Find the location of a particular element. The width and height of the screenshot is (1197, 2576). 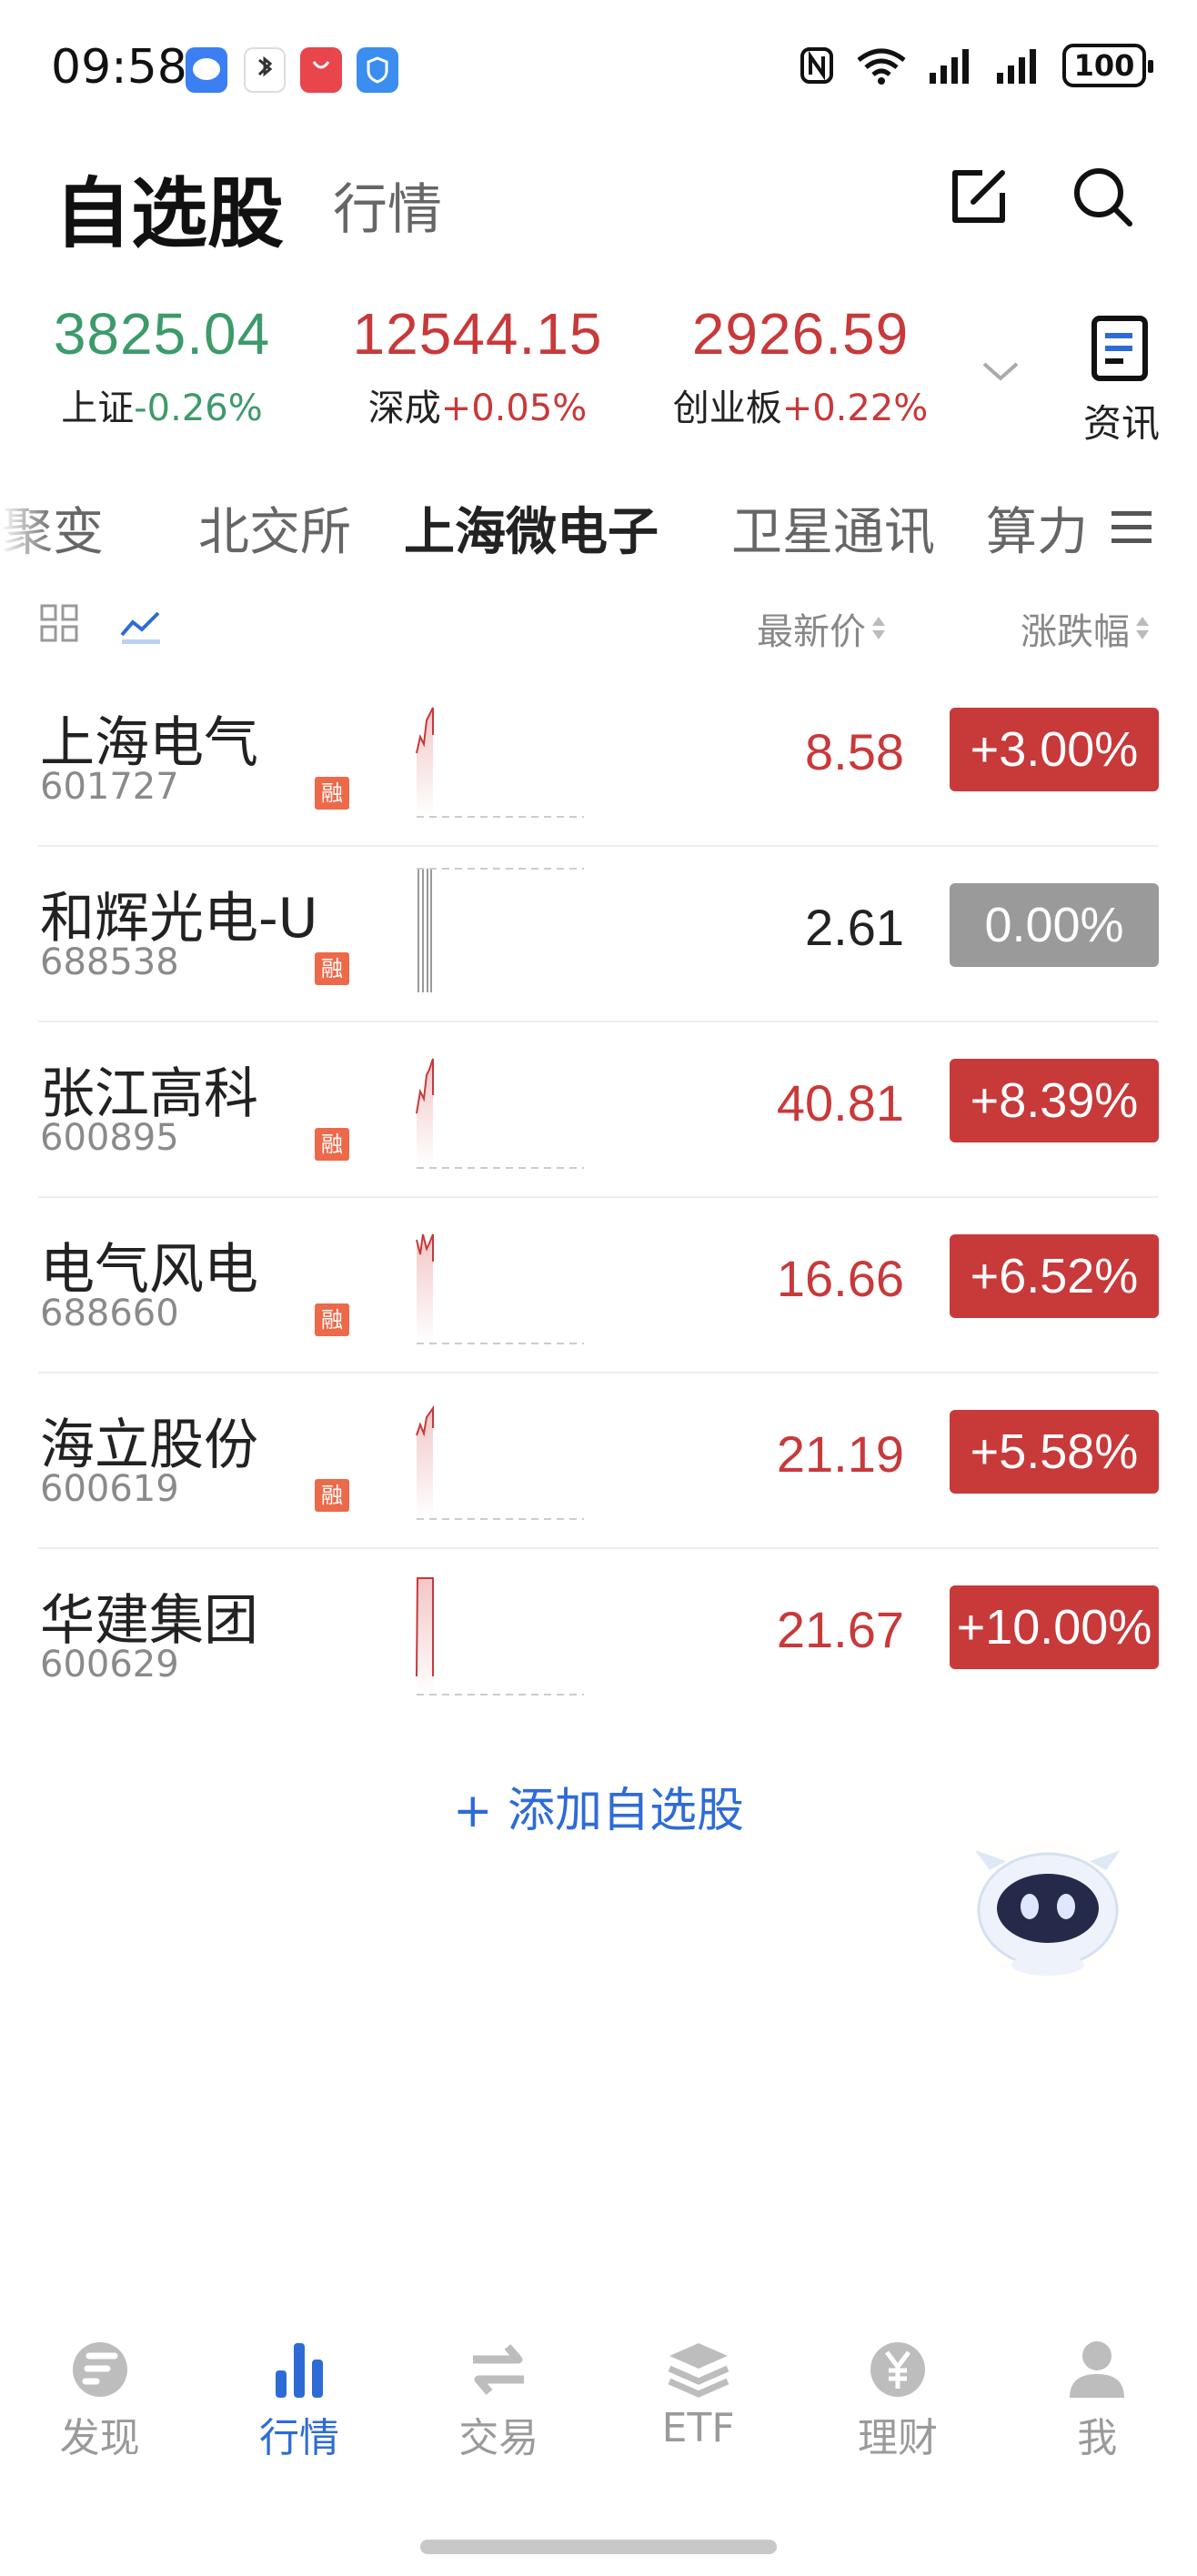

news-label: 资讯 is located at coordinates (1121, 423).